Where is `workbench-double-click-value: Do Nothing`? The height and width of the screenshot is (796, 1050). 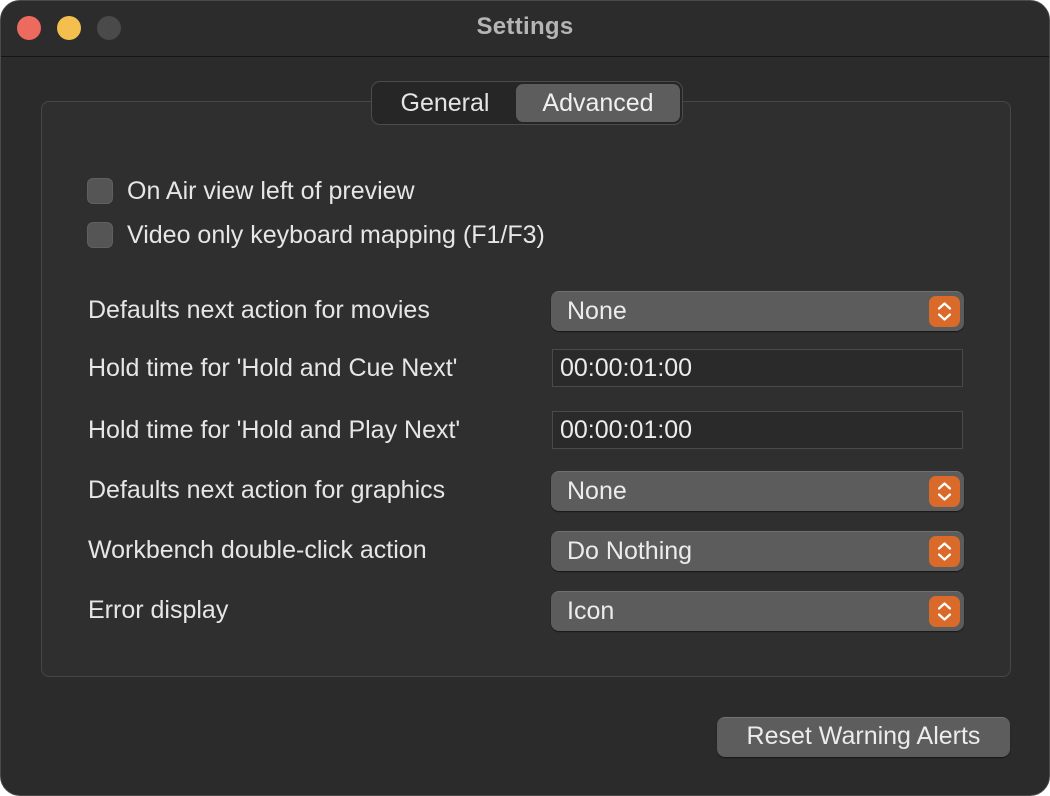
workbench-double-click-value: Do Nothing is located at coordinates (630, 551).